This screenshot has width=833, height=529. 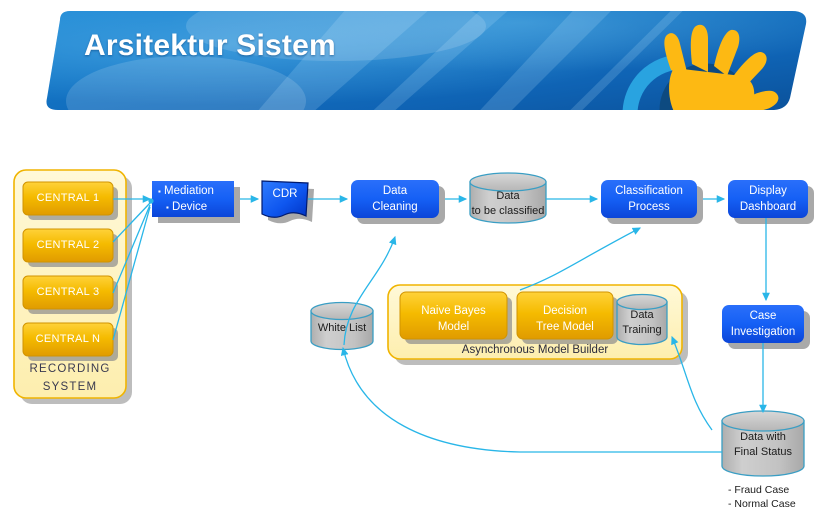 What do you see at coordinates (580, 259) in the screenshot?
I see `arrow-model-classification` at bounding box center [580, 259].